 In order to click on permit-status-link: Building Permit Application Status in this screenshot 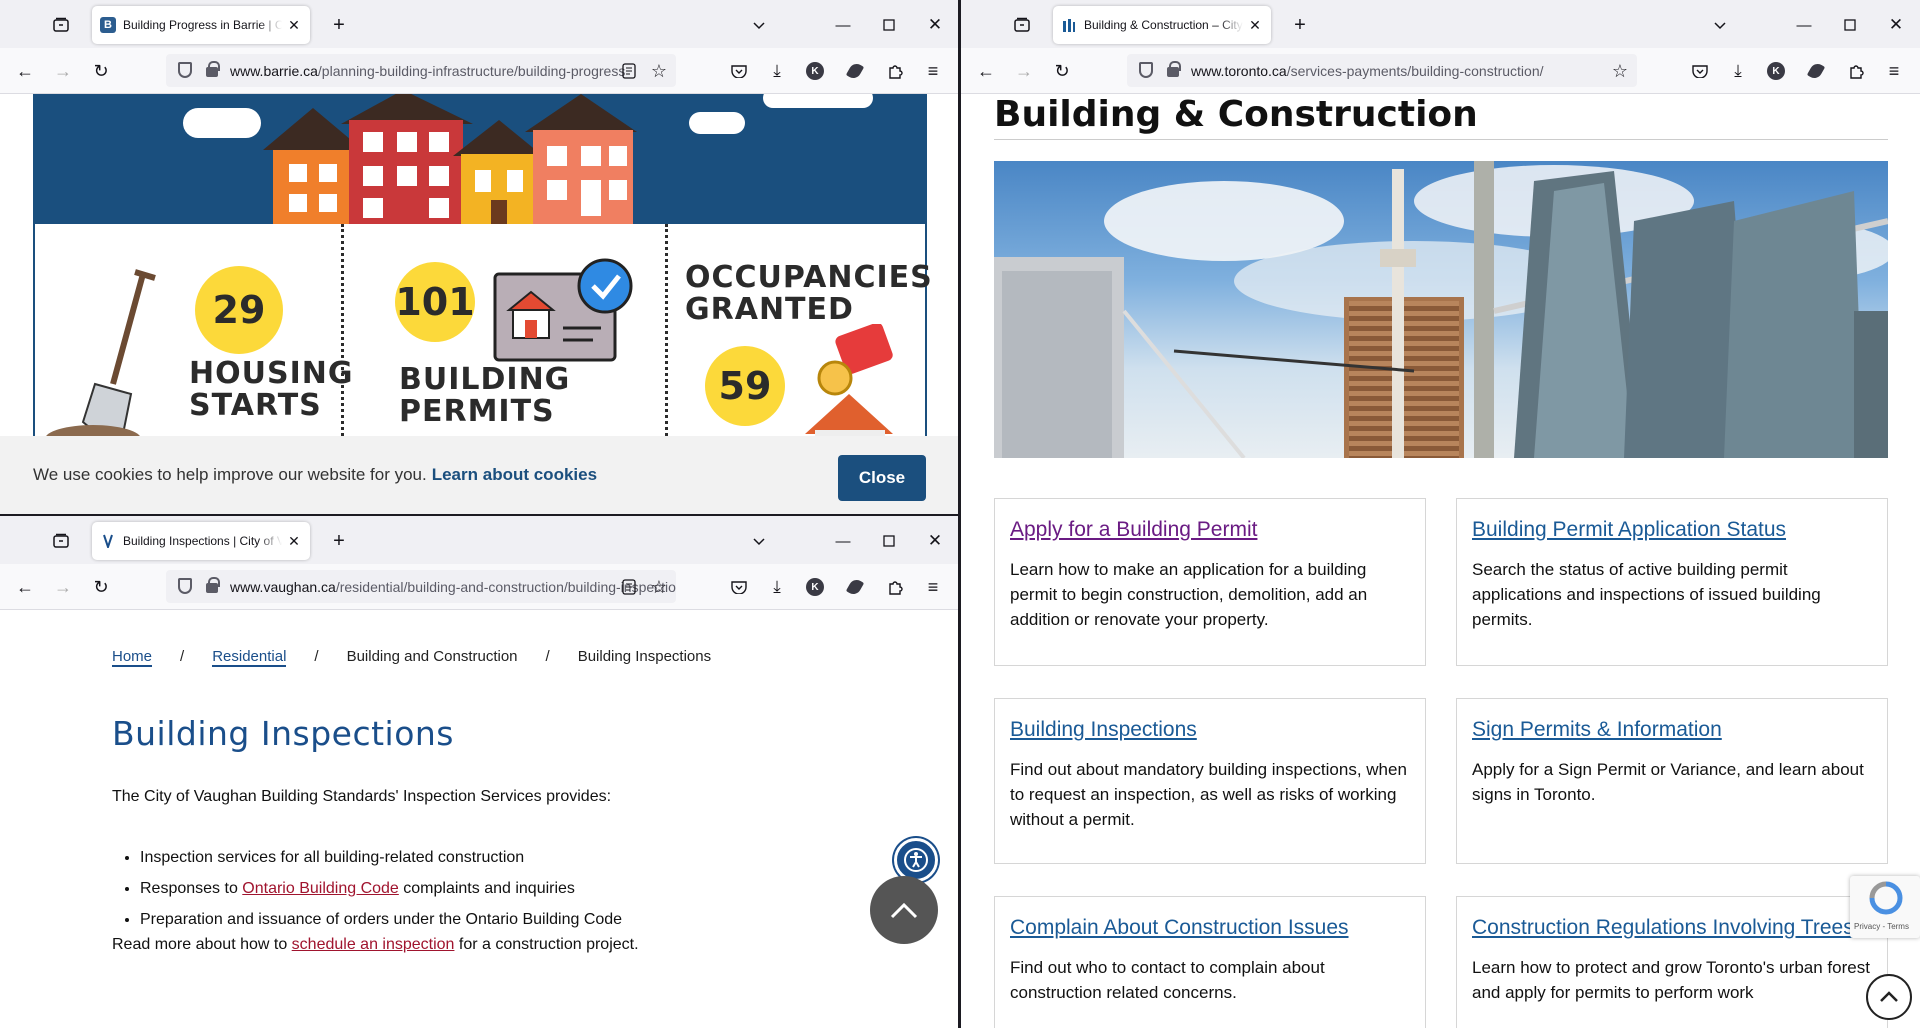, I will do `click(1672, 530)`.